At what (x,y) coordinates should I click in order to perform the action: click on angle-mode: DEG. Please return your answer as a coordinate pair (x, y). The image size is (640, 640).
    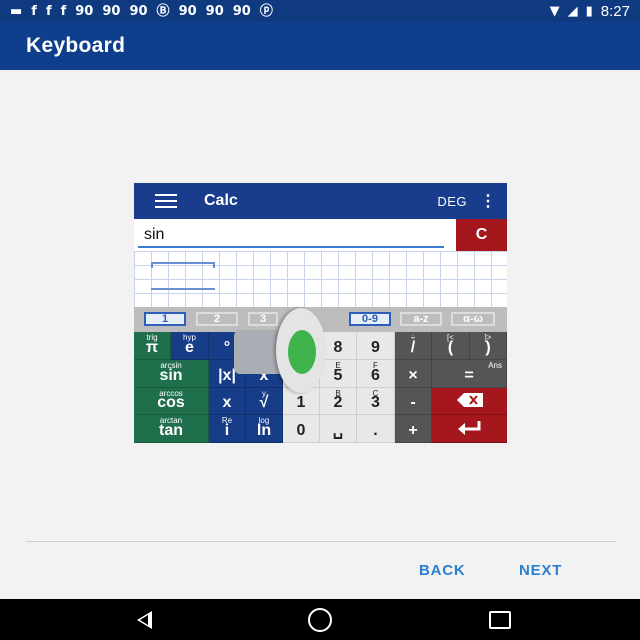
    Looking at the image, I should click on (452, 201).